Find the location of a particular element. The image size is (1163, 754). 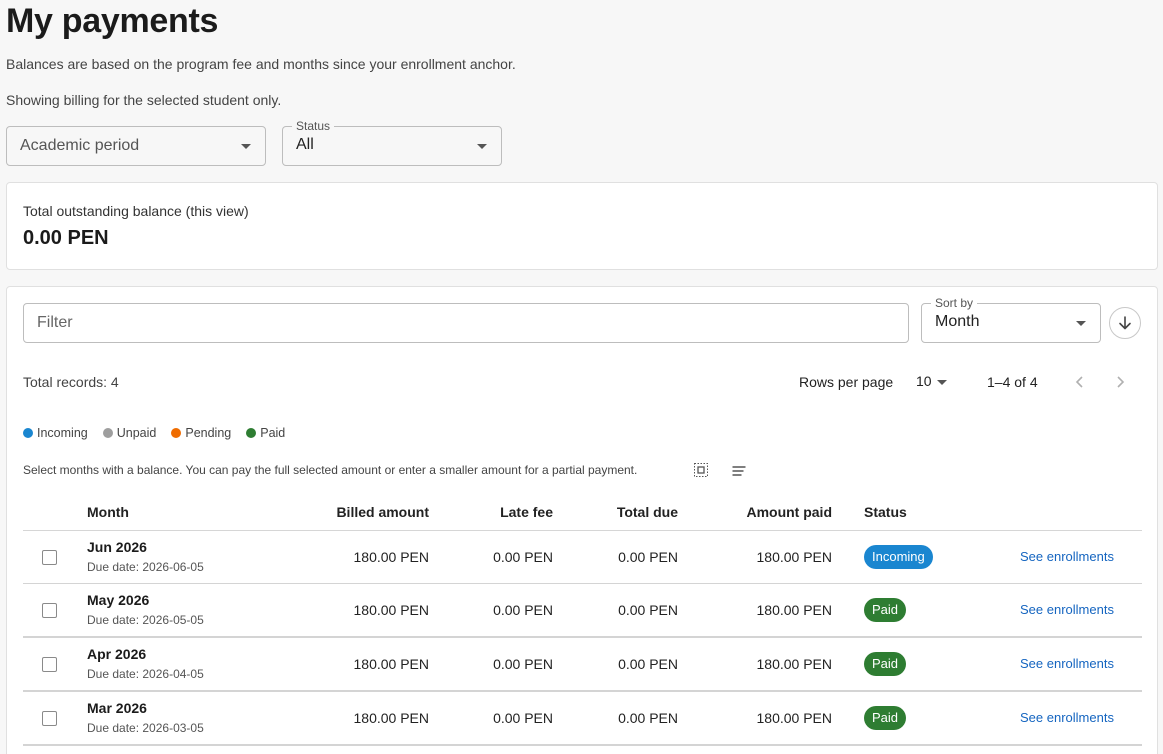

chevron-left-icon is located at coordinates (1079, 382).